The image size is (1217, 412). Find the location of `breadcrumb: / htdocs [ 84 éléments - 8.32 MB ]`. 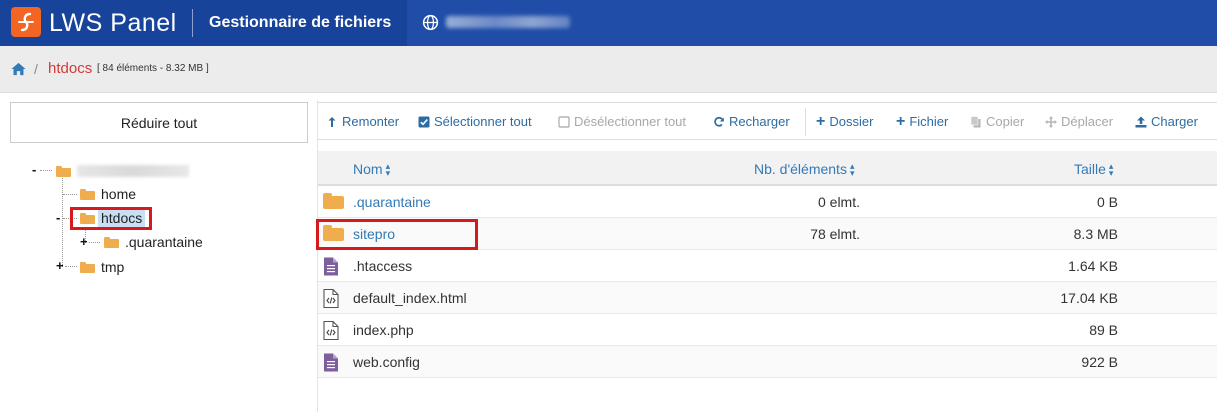

breadcrumb: / htdocs [ 84 éléments - 8.32 MB ] is located at coordinates (608, 69).